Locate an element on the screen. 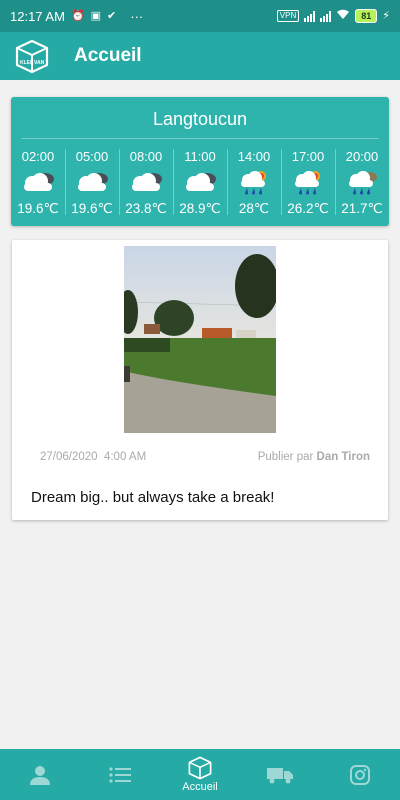 This screenshot has width=400, height=800. app-bar: KLEE VAN Accueil is located at coordinates (200, 56).